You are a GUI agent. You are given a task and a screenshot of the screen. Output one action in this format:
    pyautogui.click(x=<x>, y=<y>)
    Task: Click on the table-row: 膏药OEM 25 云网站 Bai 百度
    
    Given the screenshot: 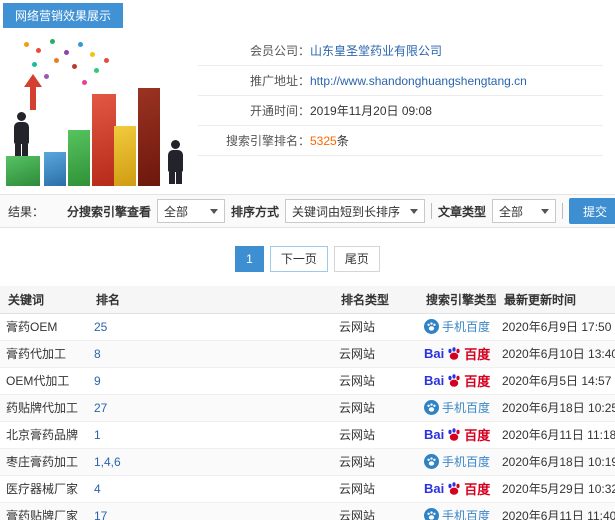 What is the action you would take?
    pyautogui.click(x=307, y=327)
    